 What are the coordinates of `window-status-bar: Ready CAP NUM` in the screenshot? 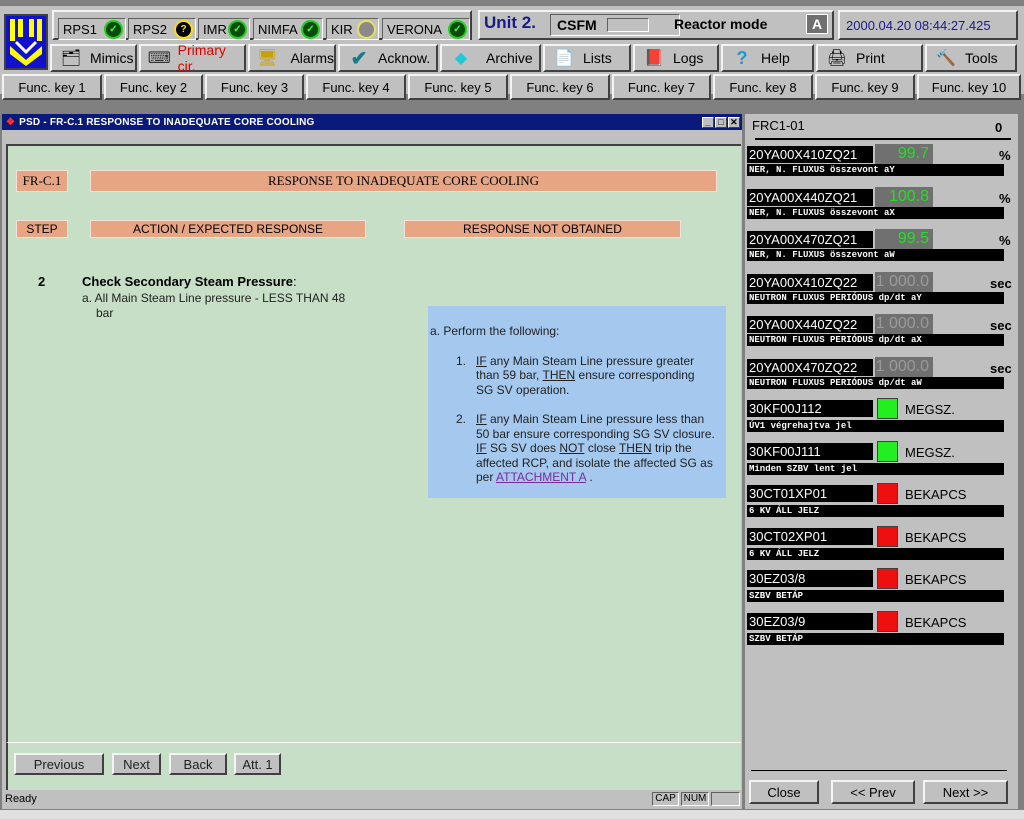 It's located at (372, 799).